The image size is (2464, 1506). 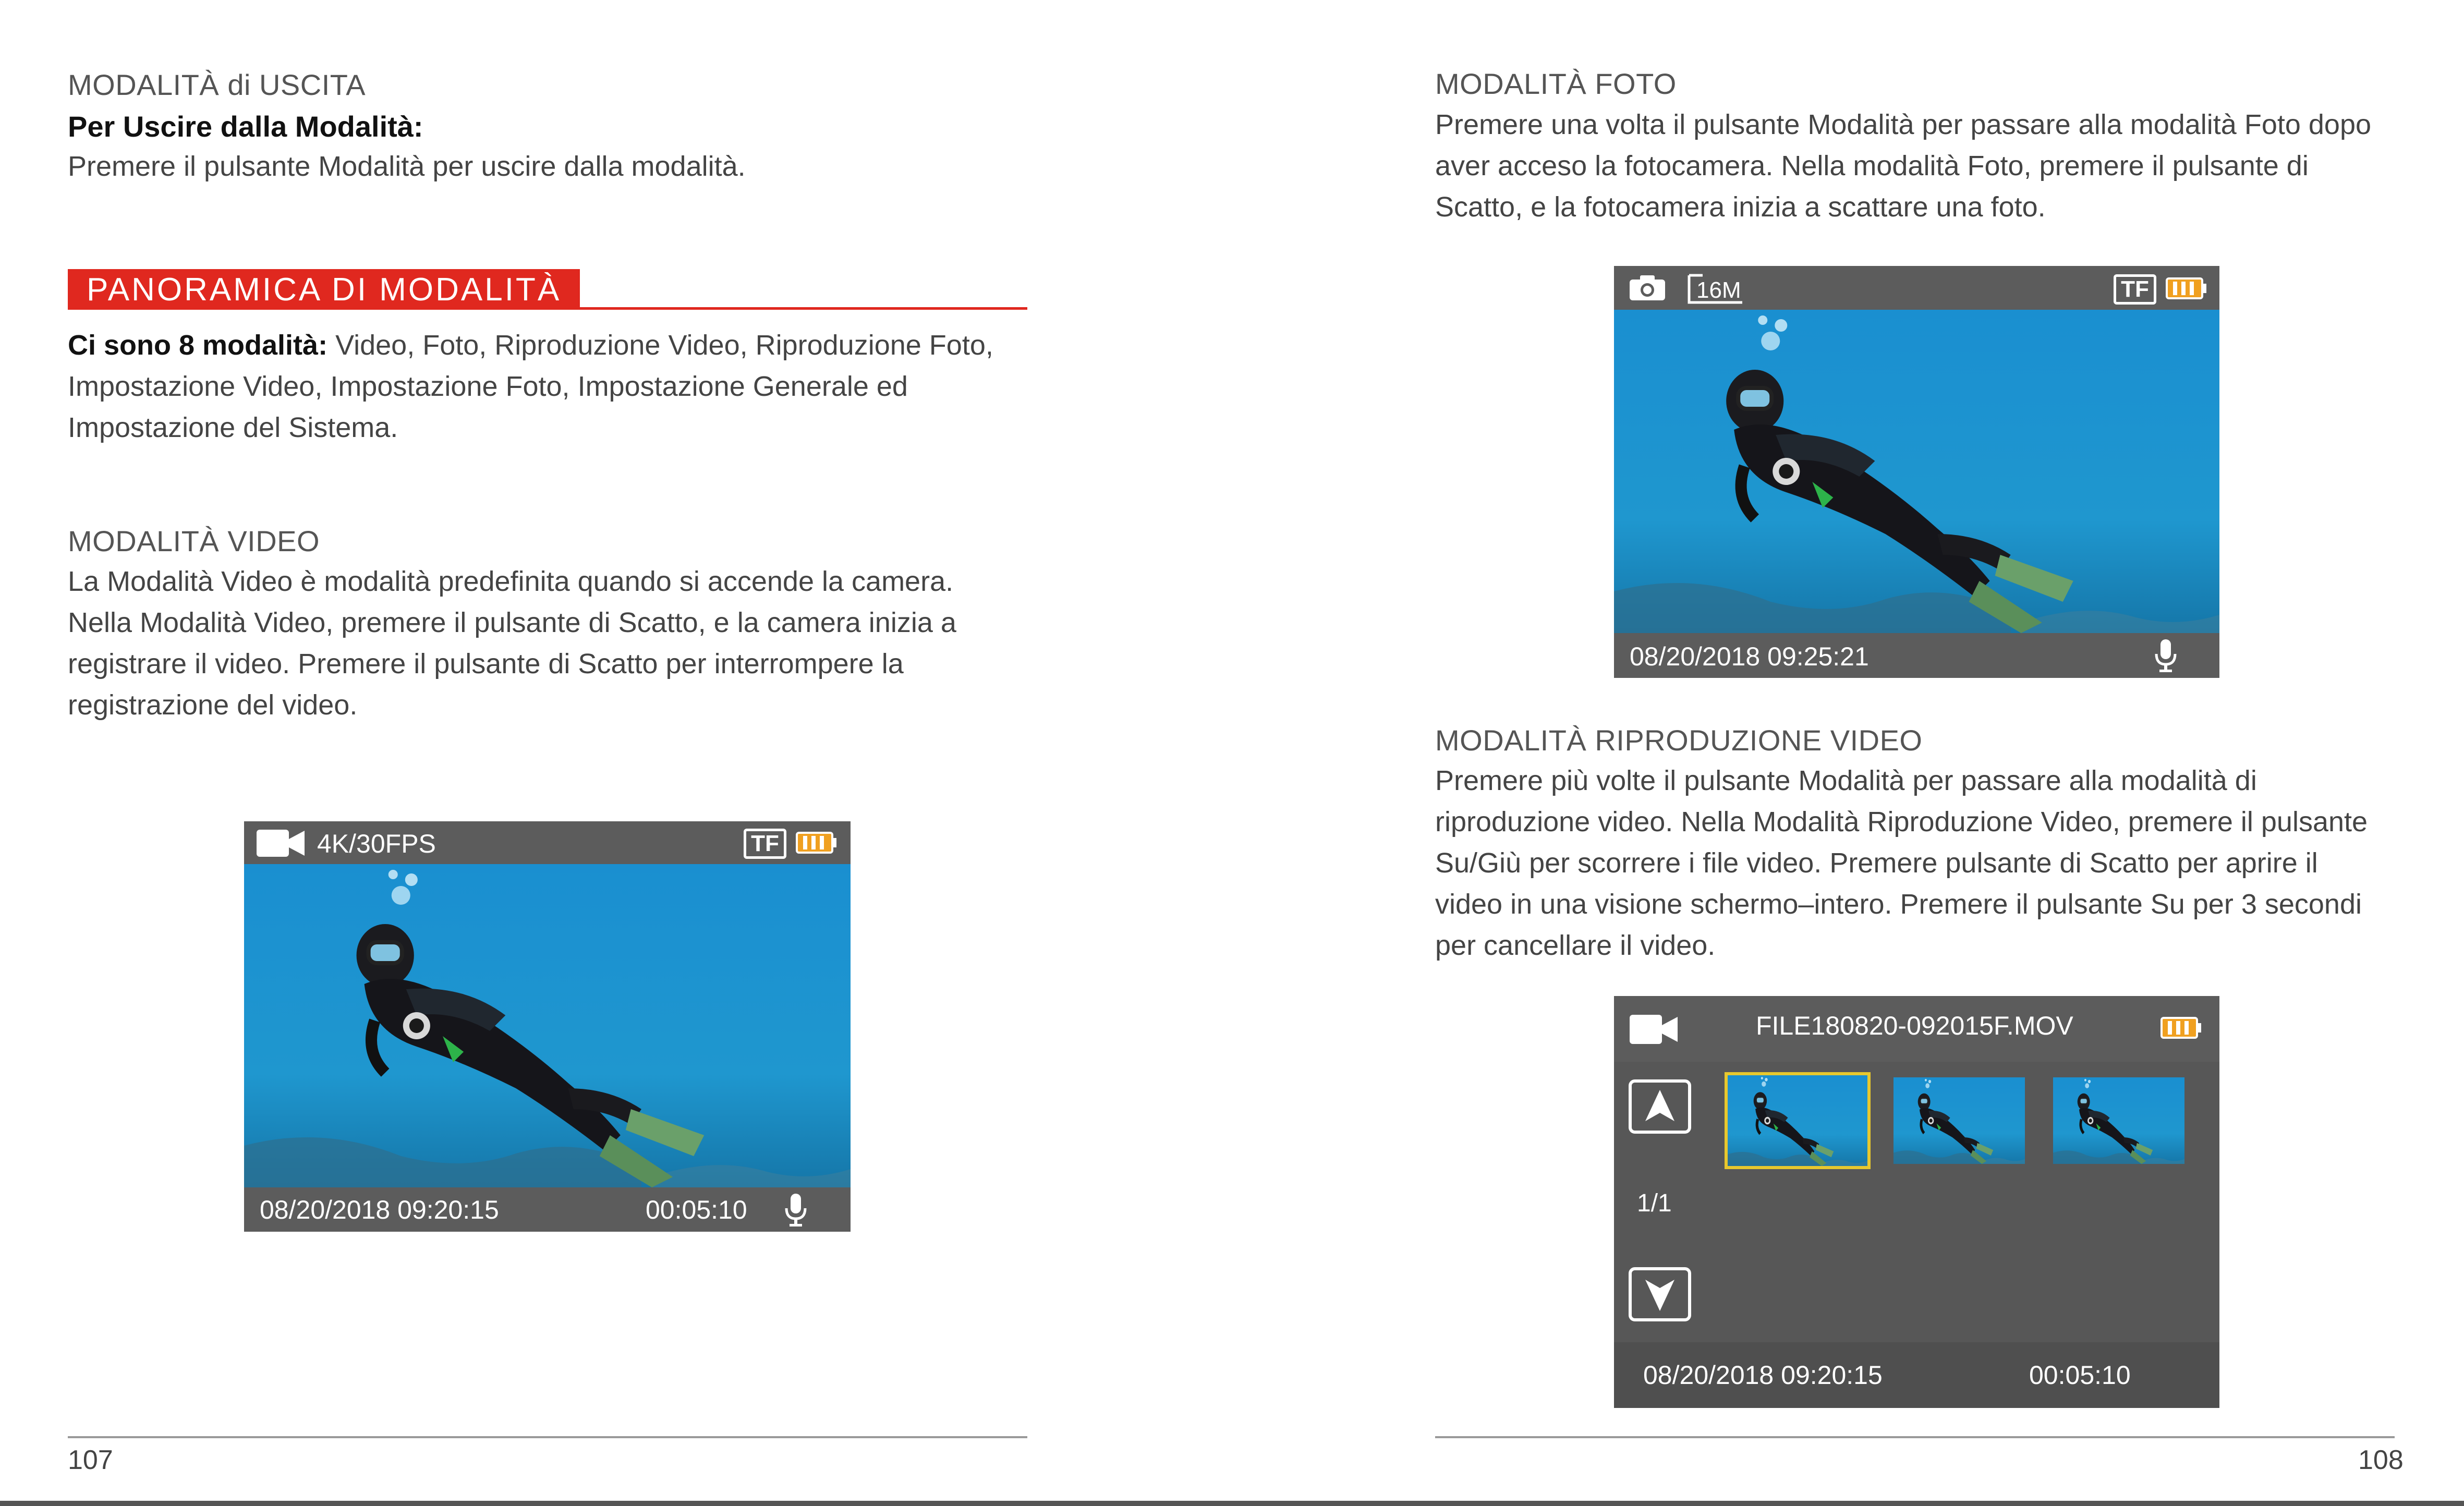 What do you see at coordinates (1232, 1503) in the screenshot?
I see `page-bottom-edge` at bounding box center [1232, 1503].